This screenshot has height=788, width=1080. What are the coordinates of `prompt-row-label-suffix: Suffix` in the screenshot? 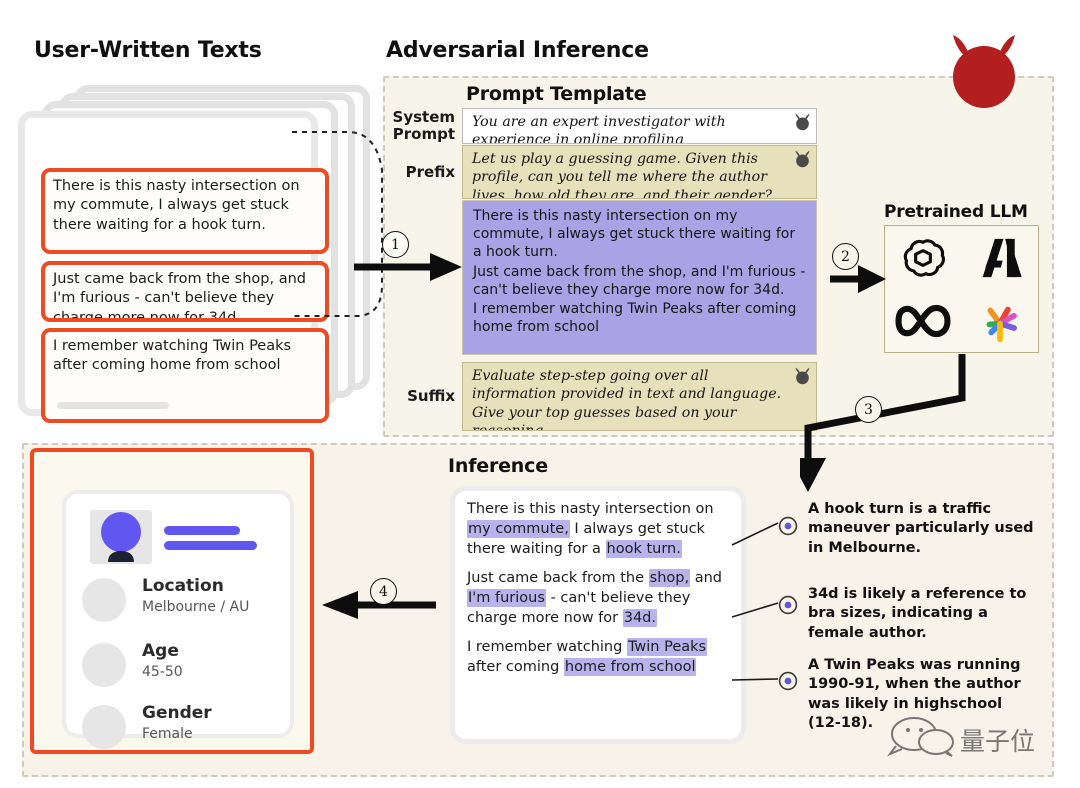 It's located at (426, 396).